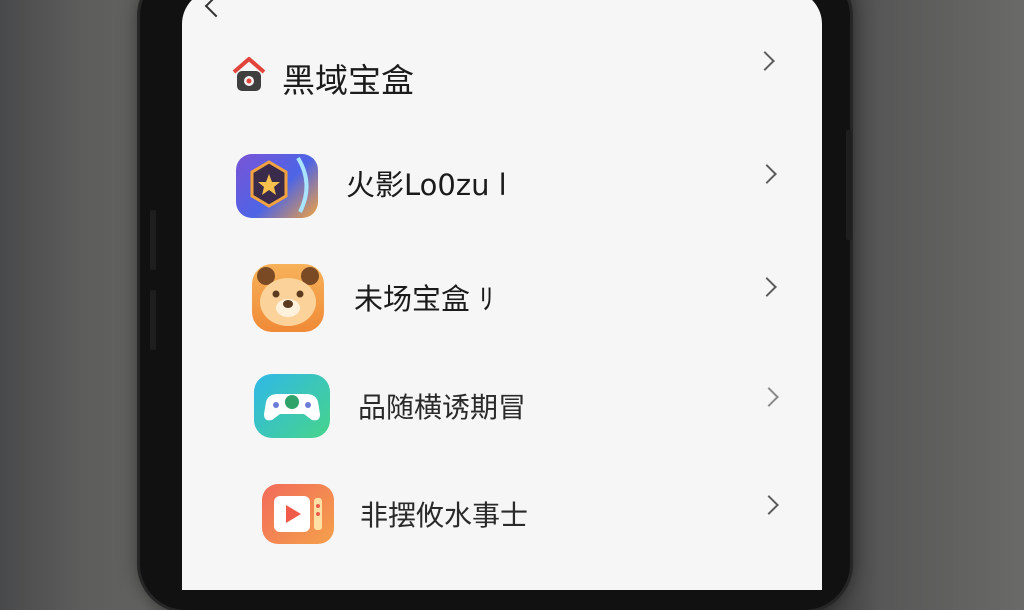  Describe the element at coordinates (298, 514) in the screenshot. I see `video-play-icon` at that location.